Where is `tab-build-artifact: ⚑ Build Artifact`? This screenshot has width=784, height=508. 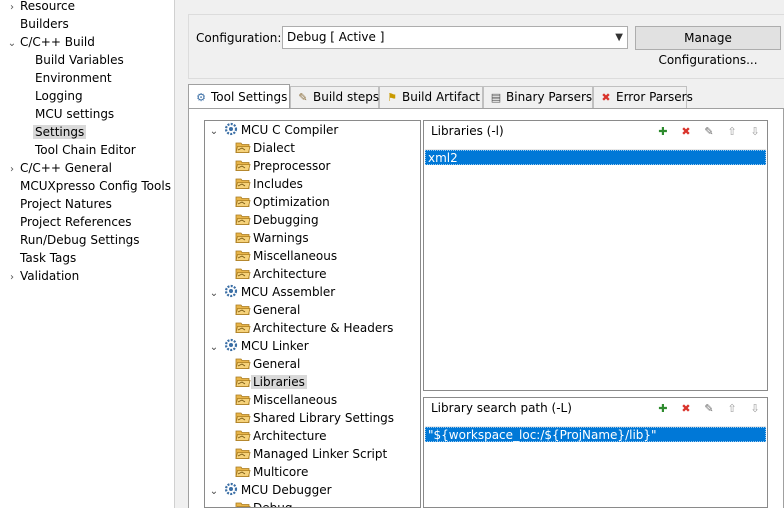 tab-build-artifact: ⚑ Build Artifact is located at coordinates (431, 97).